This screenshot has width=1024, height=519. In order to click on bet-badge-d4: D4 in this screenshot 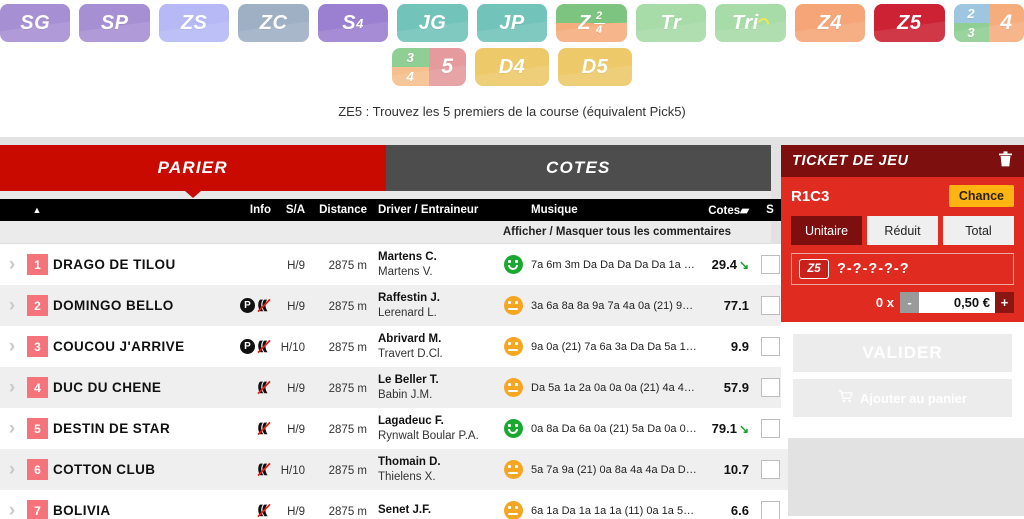, I will do `click(512, 67)`.